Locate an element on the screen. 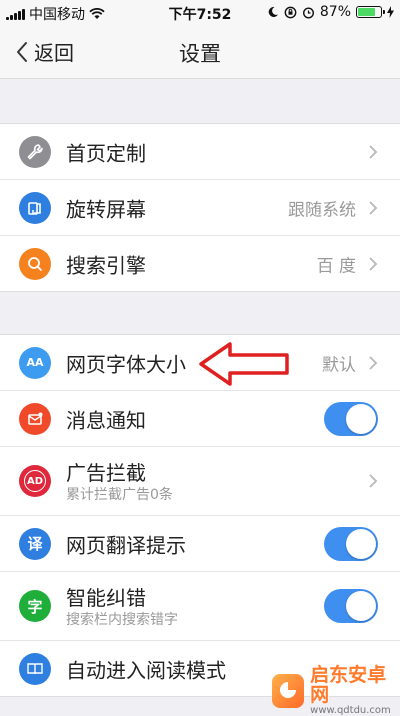 This screenshot has width=400, height=716. settings-row-title: 消息通知 is located at coordinates (106, 420).